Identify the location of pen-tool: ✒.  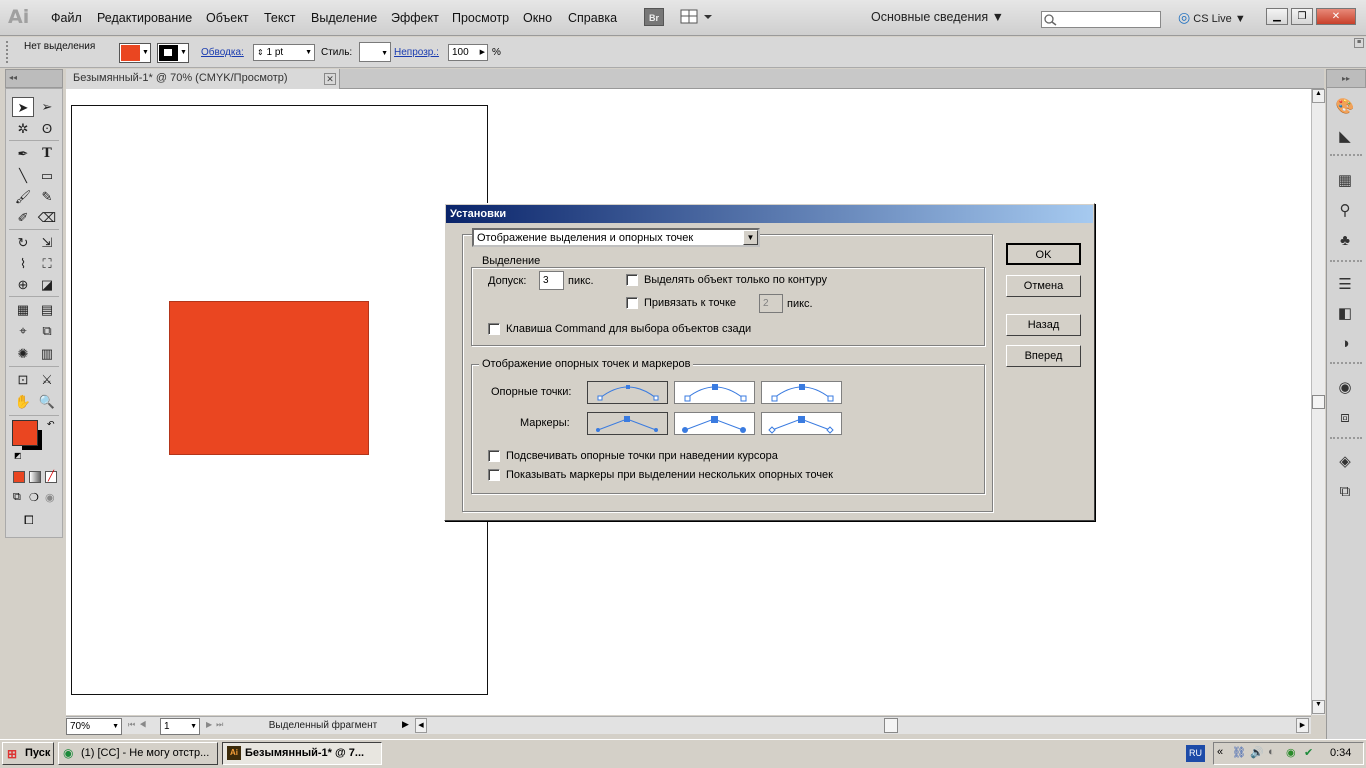
(23, 154).